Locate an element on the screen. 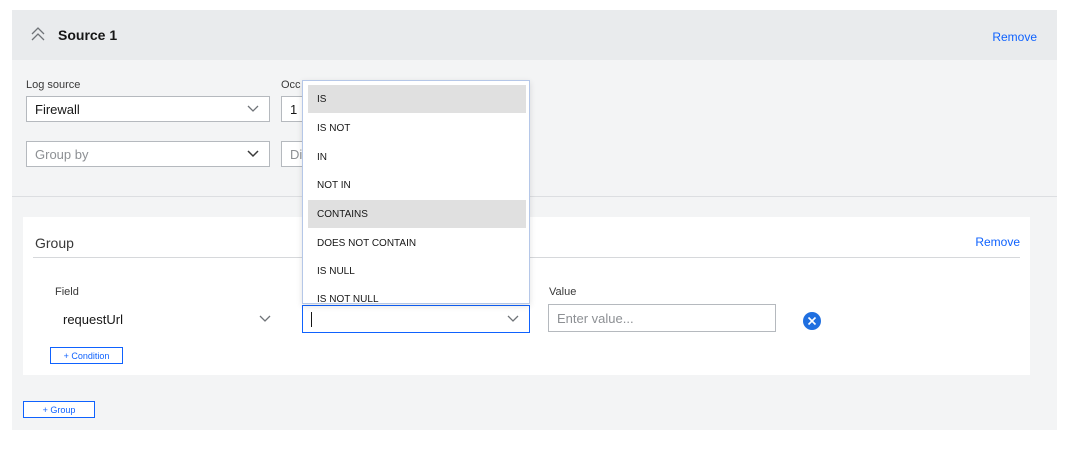  log-source-select: Firewall is located at coordinates (148, 109).